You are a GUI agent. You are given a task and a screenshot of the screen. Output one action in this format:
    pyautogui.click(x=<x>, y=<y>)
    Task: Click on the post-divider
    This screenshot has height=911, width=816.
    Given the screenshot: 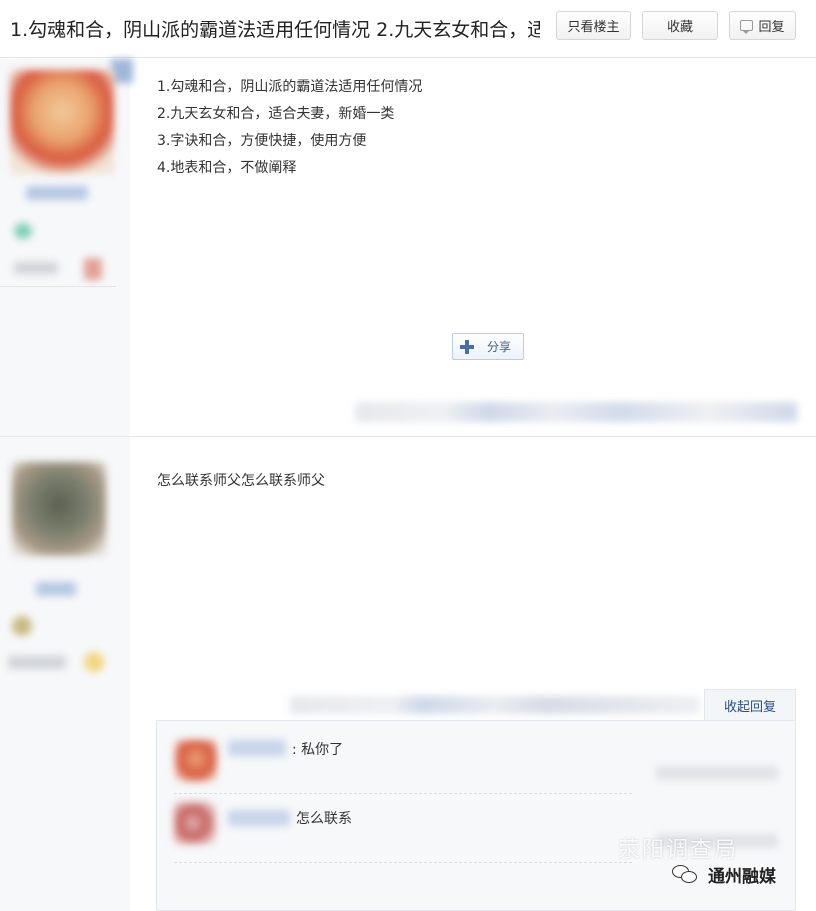 What is the action you would take?
    pyautogui.click(x=408, y=436)
    